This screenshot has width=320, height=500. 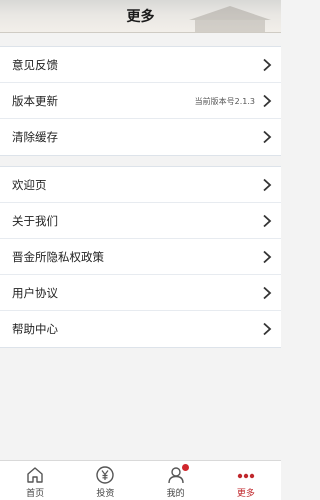 What do you see at coordinates (35, 100) in the screenshot?
I see `menu-item-label: 版本更新` at bounding box center [35, 100].